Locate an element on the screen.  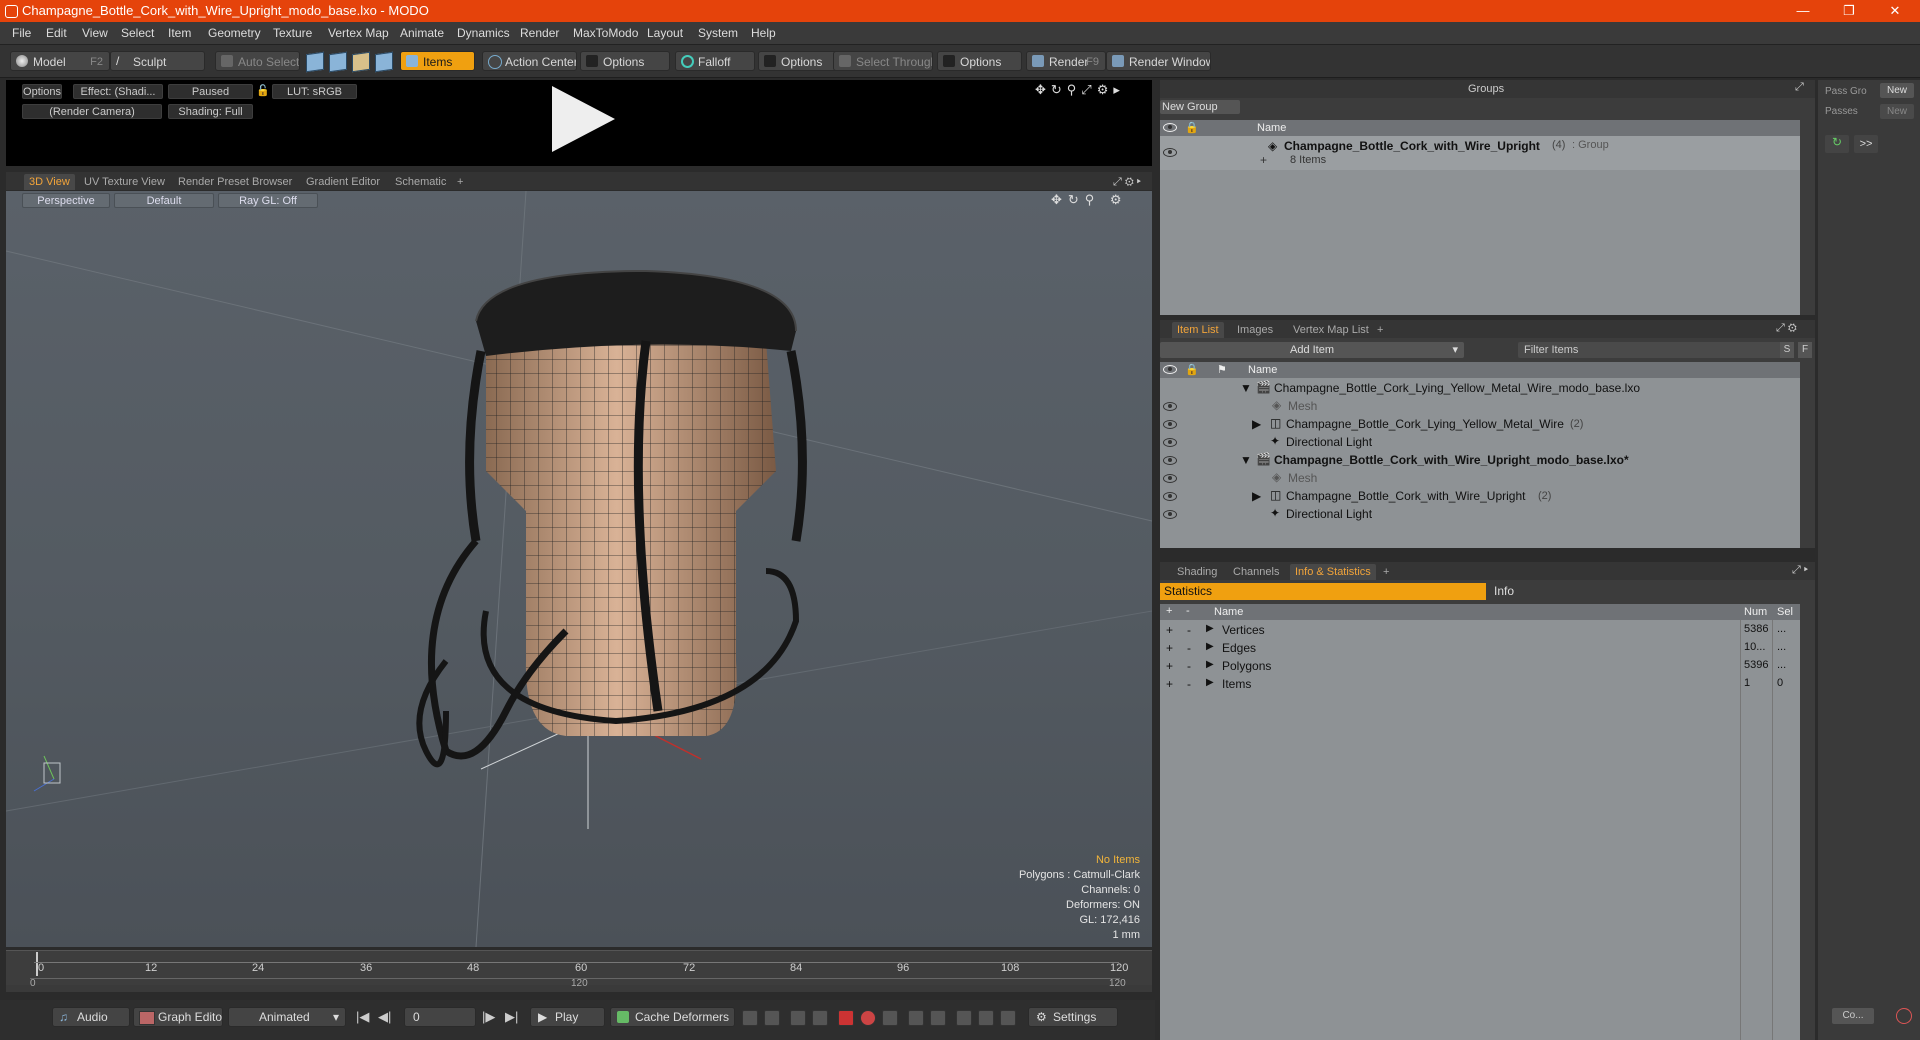
new-pass-button: New is located at coordinates (1897, 111).